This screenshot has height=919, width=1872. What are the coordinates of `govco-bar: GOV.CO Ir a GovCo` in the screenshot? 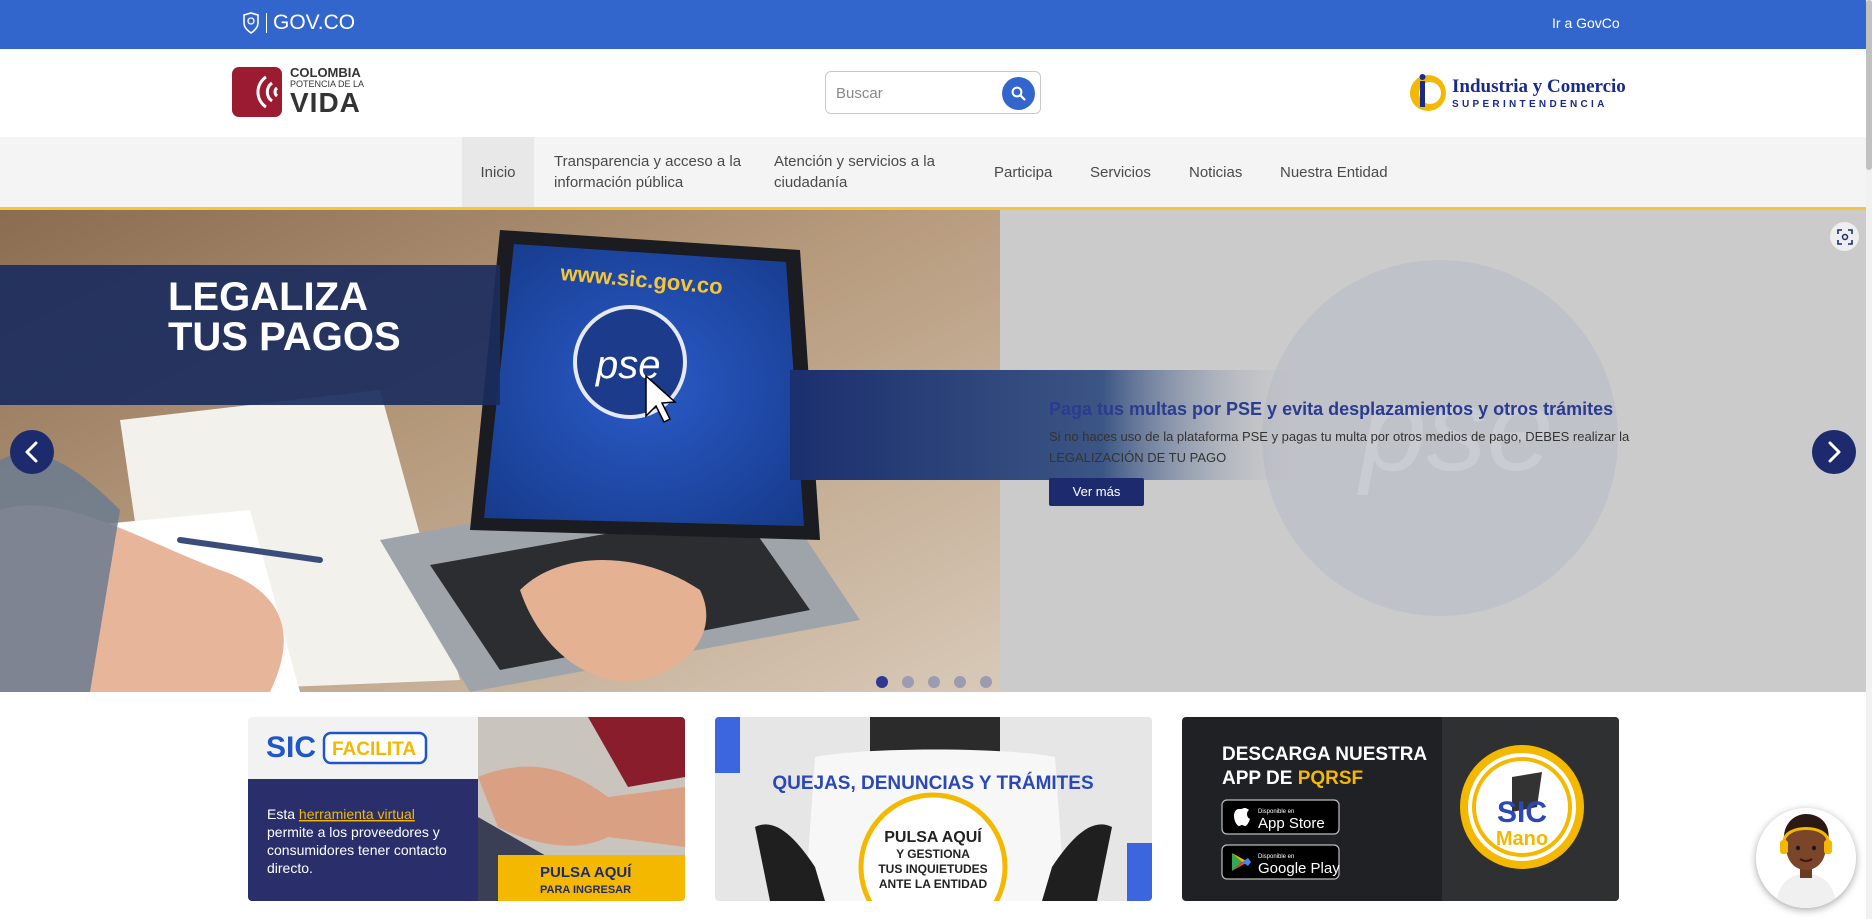 It's located at (936, 24).